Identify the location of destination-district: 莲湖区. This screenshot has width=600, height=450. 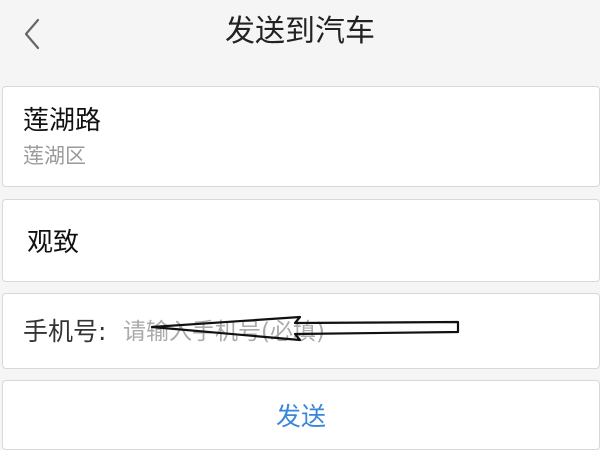
(54, 156).